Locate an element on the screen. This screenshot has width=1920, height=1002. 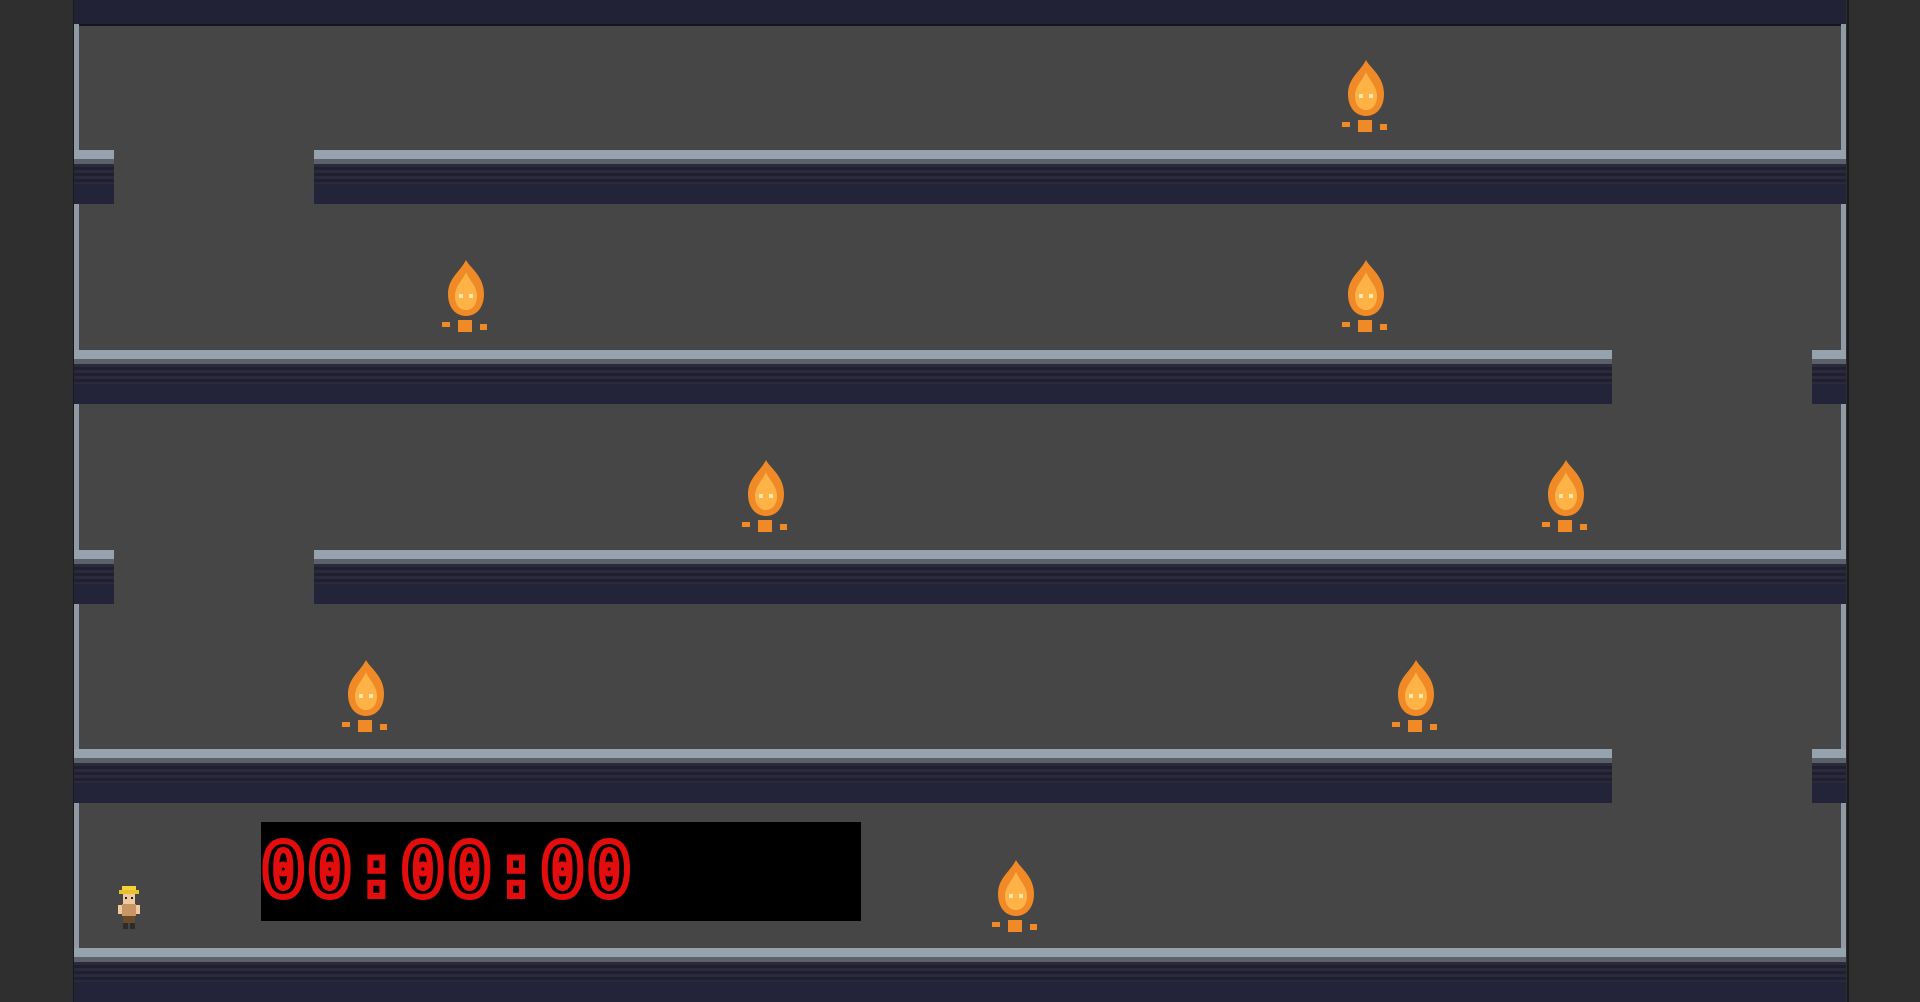
miner-character-icon is located at coordinates (129, 907).